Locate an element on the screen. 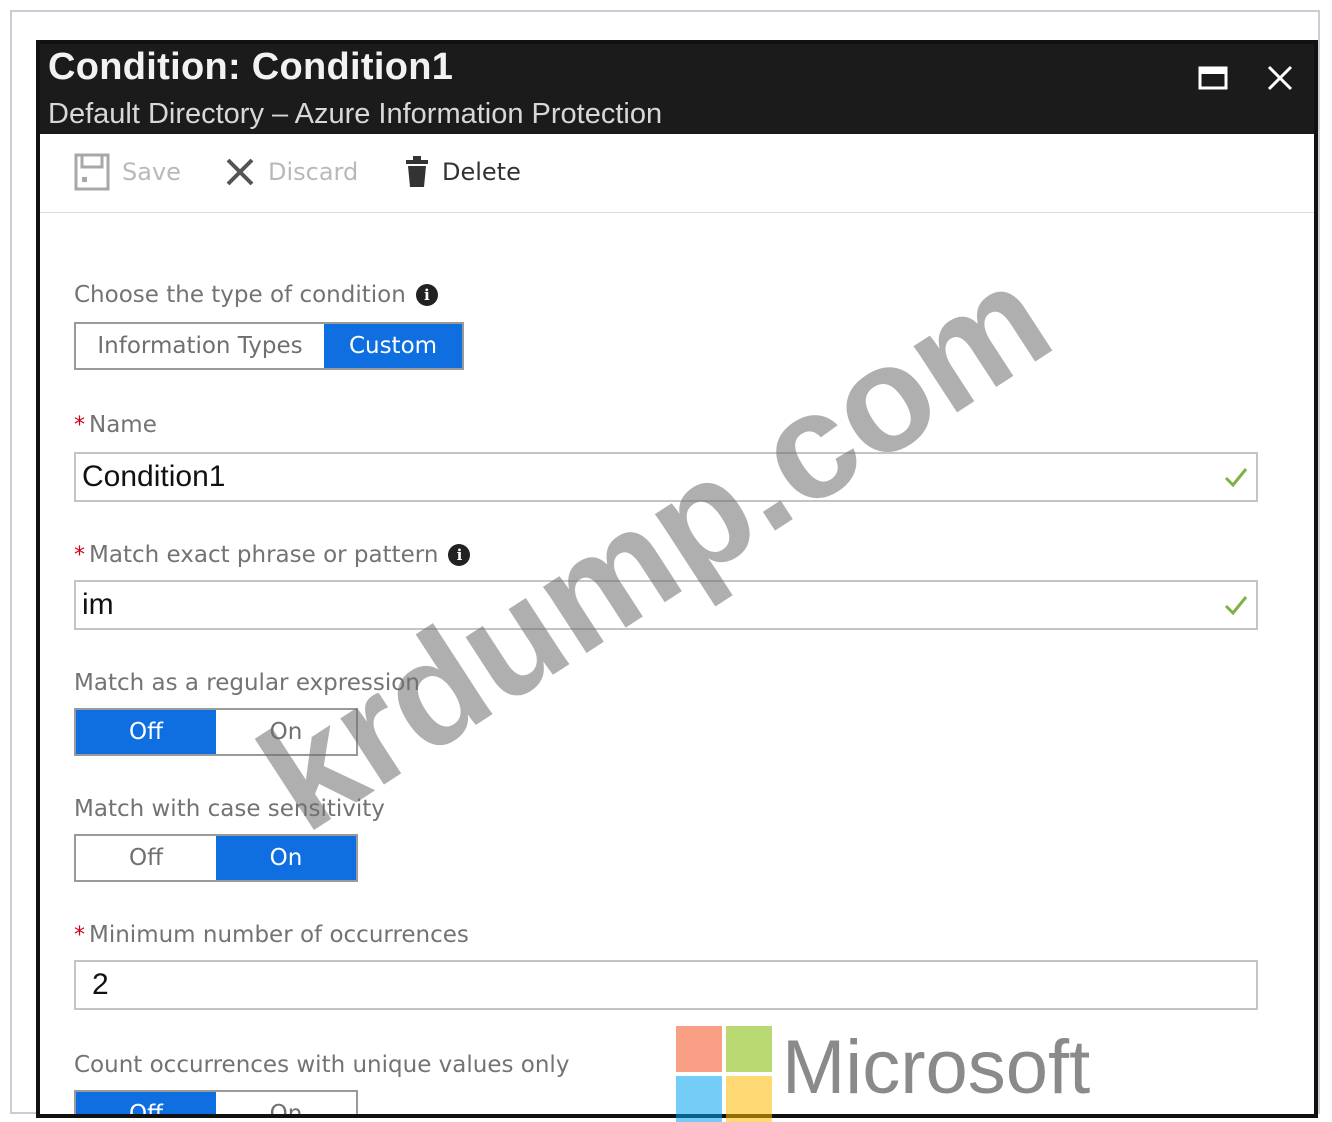 This screenshot has height=1122, width=1332. min-occurrences-label: * Minimum number of occurrences is located at coordinates (271, 935).